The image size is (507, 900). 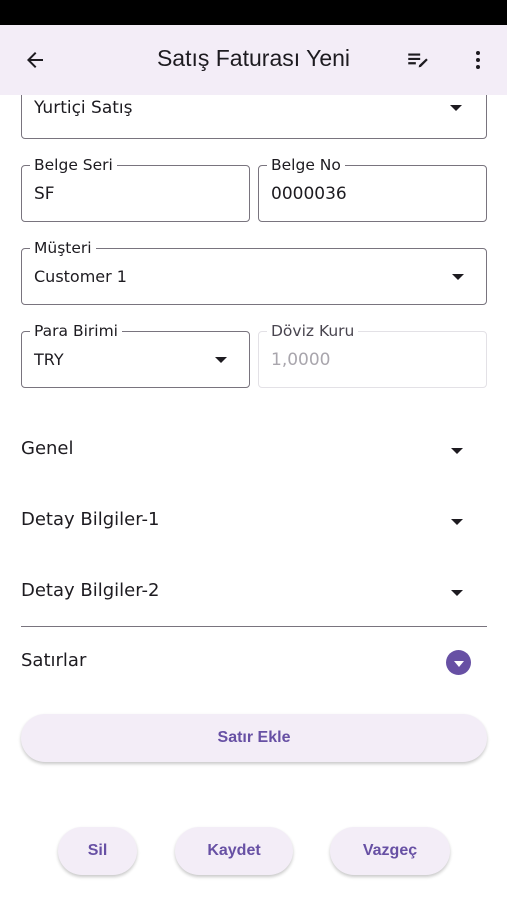 I want to click on status-bar, so click(x=253, y=12).